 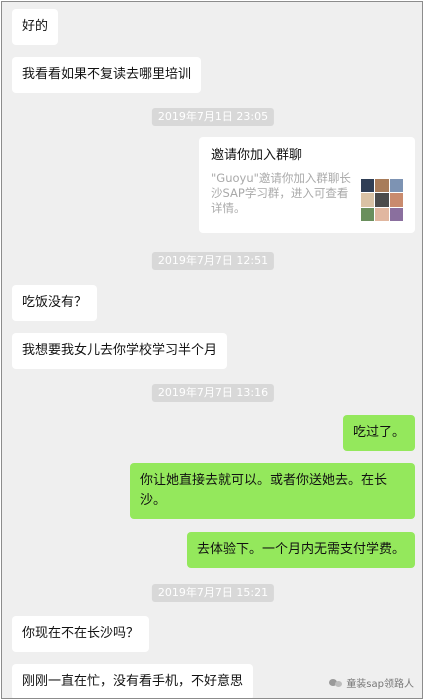 What do you see at coordinates (213, 593) in the screenshot?
I see `timestamp: 2019年7月7日 15:21` at bounding box center [213, 593].